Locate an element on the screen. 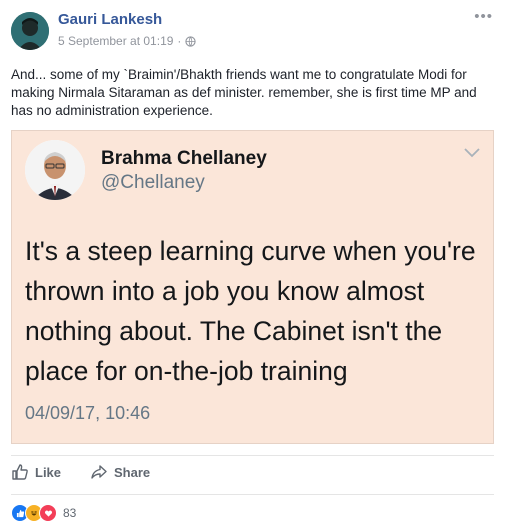  like-button: Like is located at coordinates (36, 472).